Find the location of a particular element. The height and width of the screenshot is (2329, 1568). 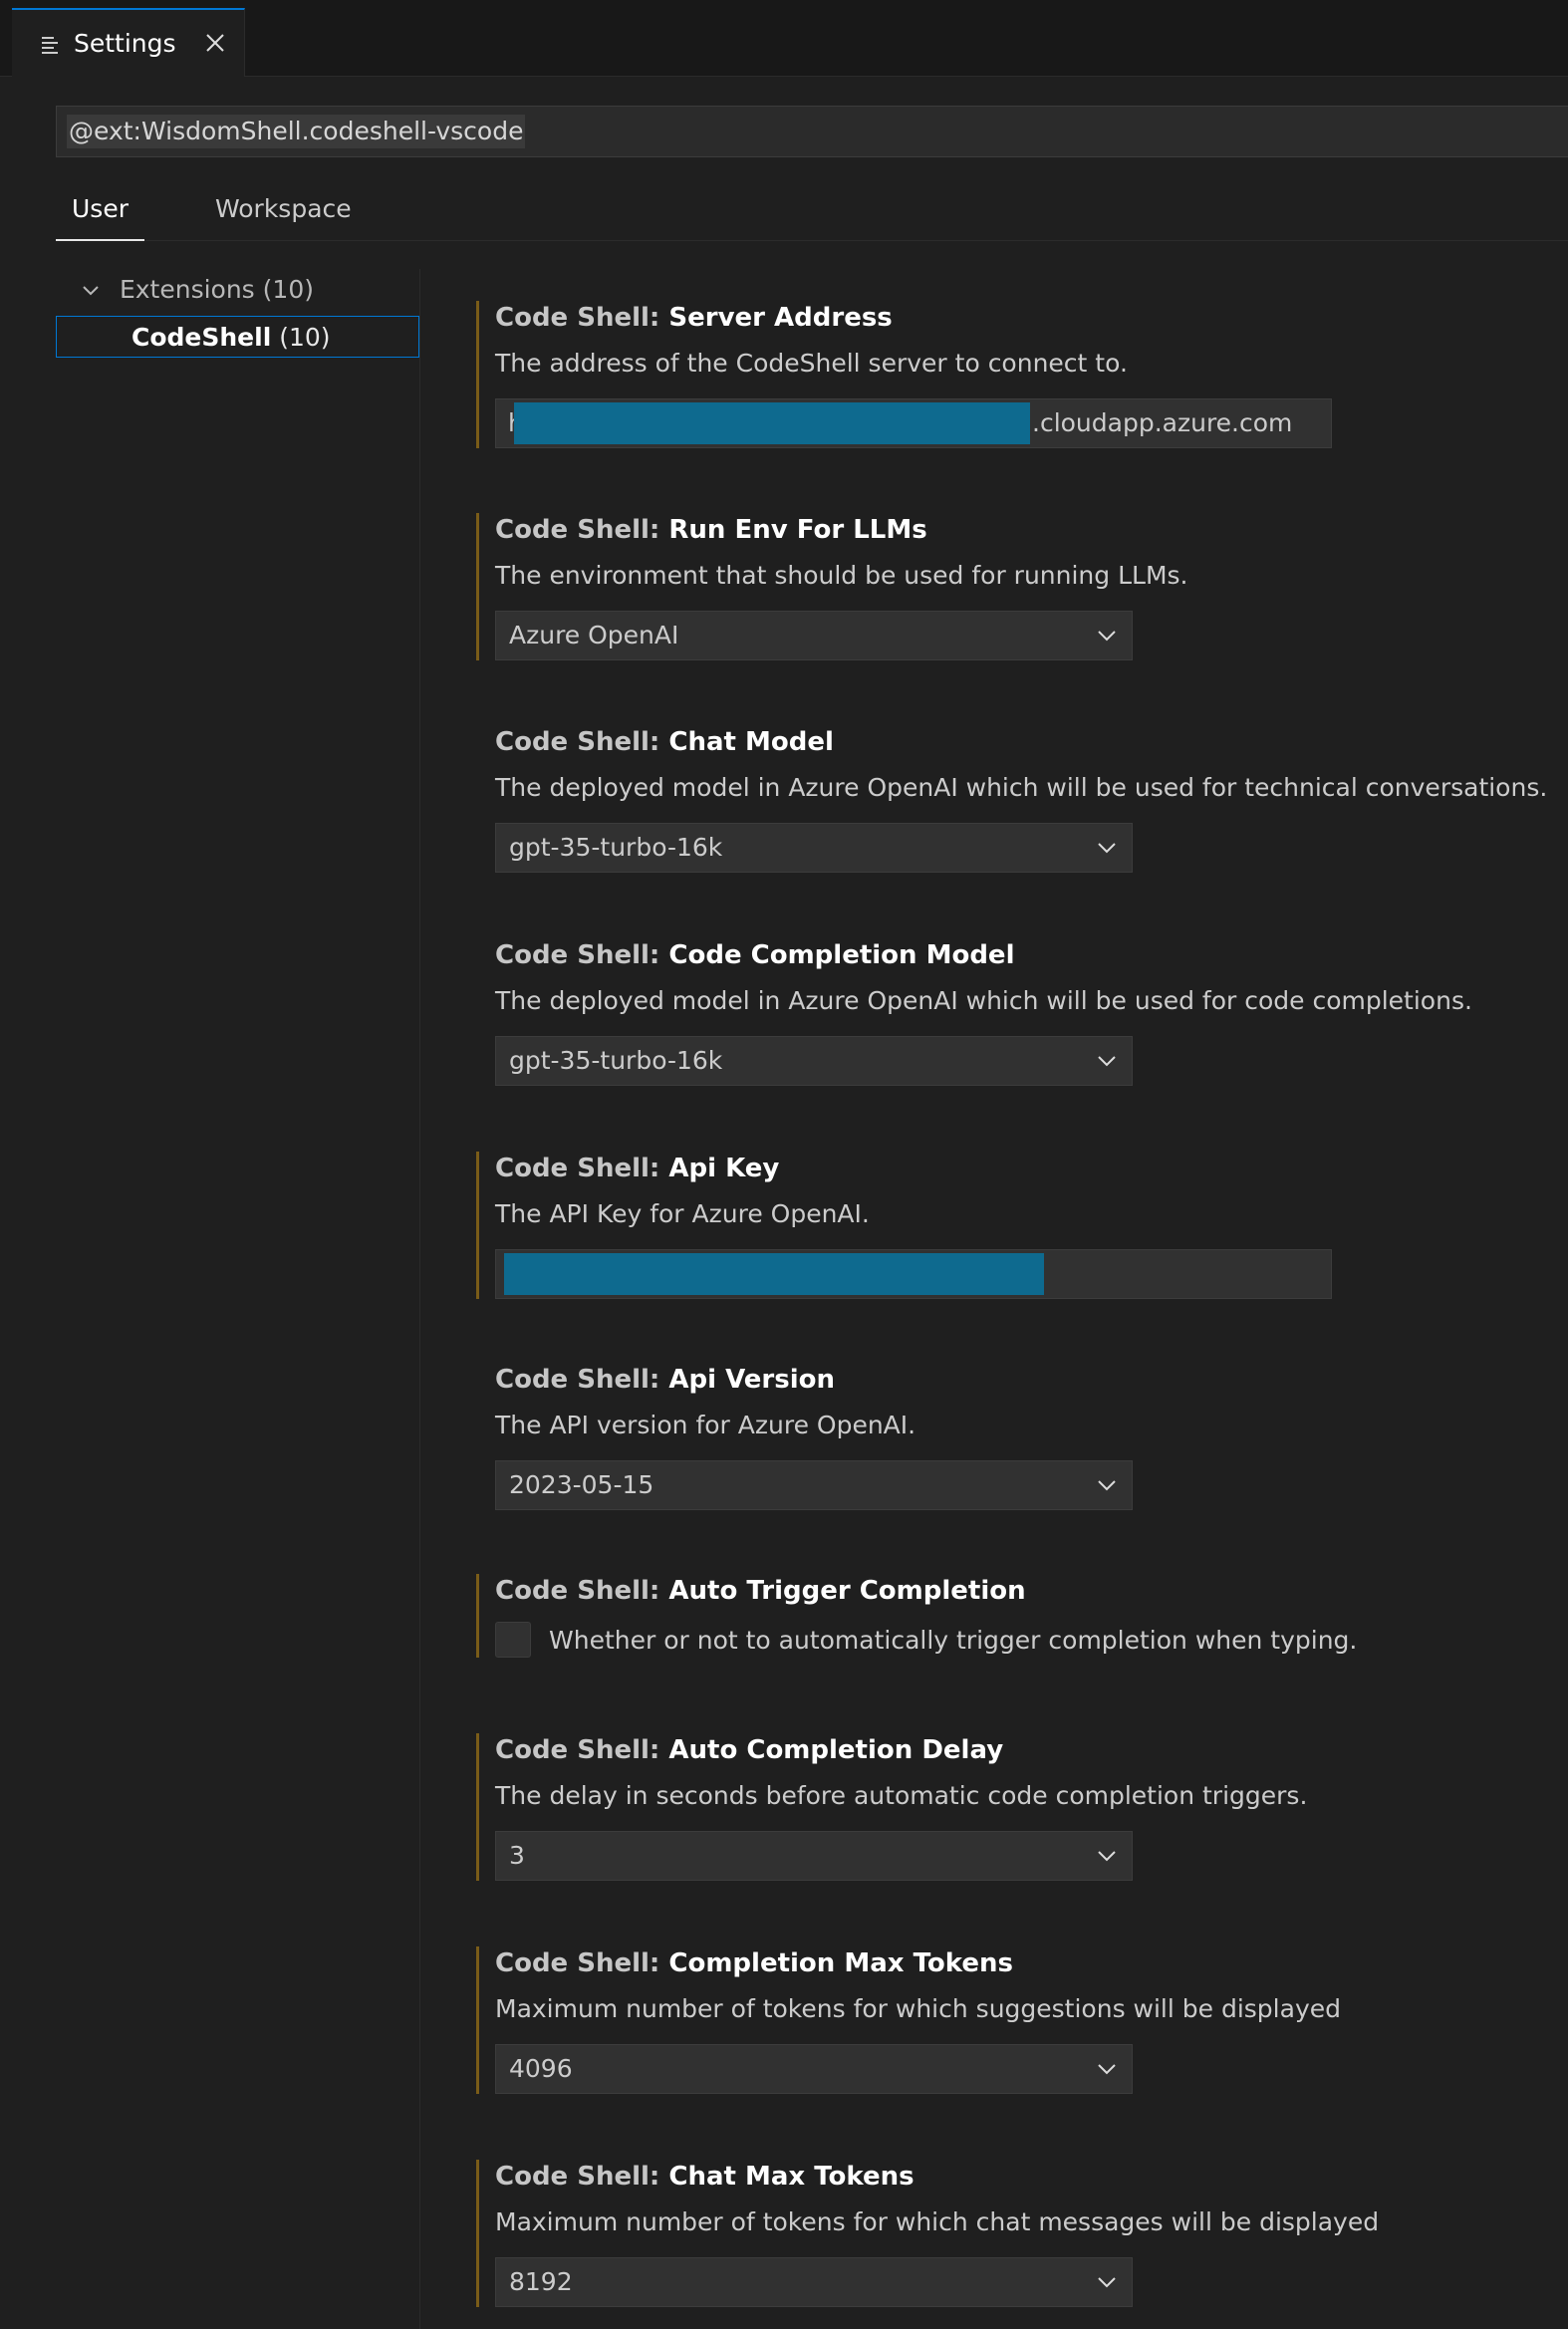

setting-title: Code Shell: Completion Max Tokens is located at coordinates (1031, 1963).